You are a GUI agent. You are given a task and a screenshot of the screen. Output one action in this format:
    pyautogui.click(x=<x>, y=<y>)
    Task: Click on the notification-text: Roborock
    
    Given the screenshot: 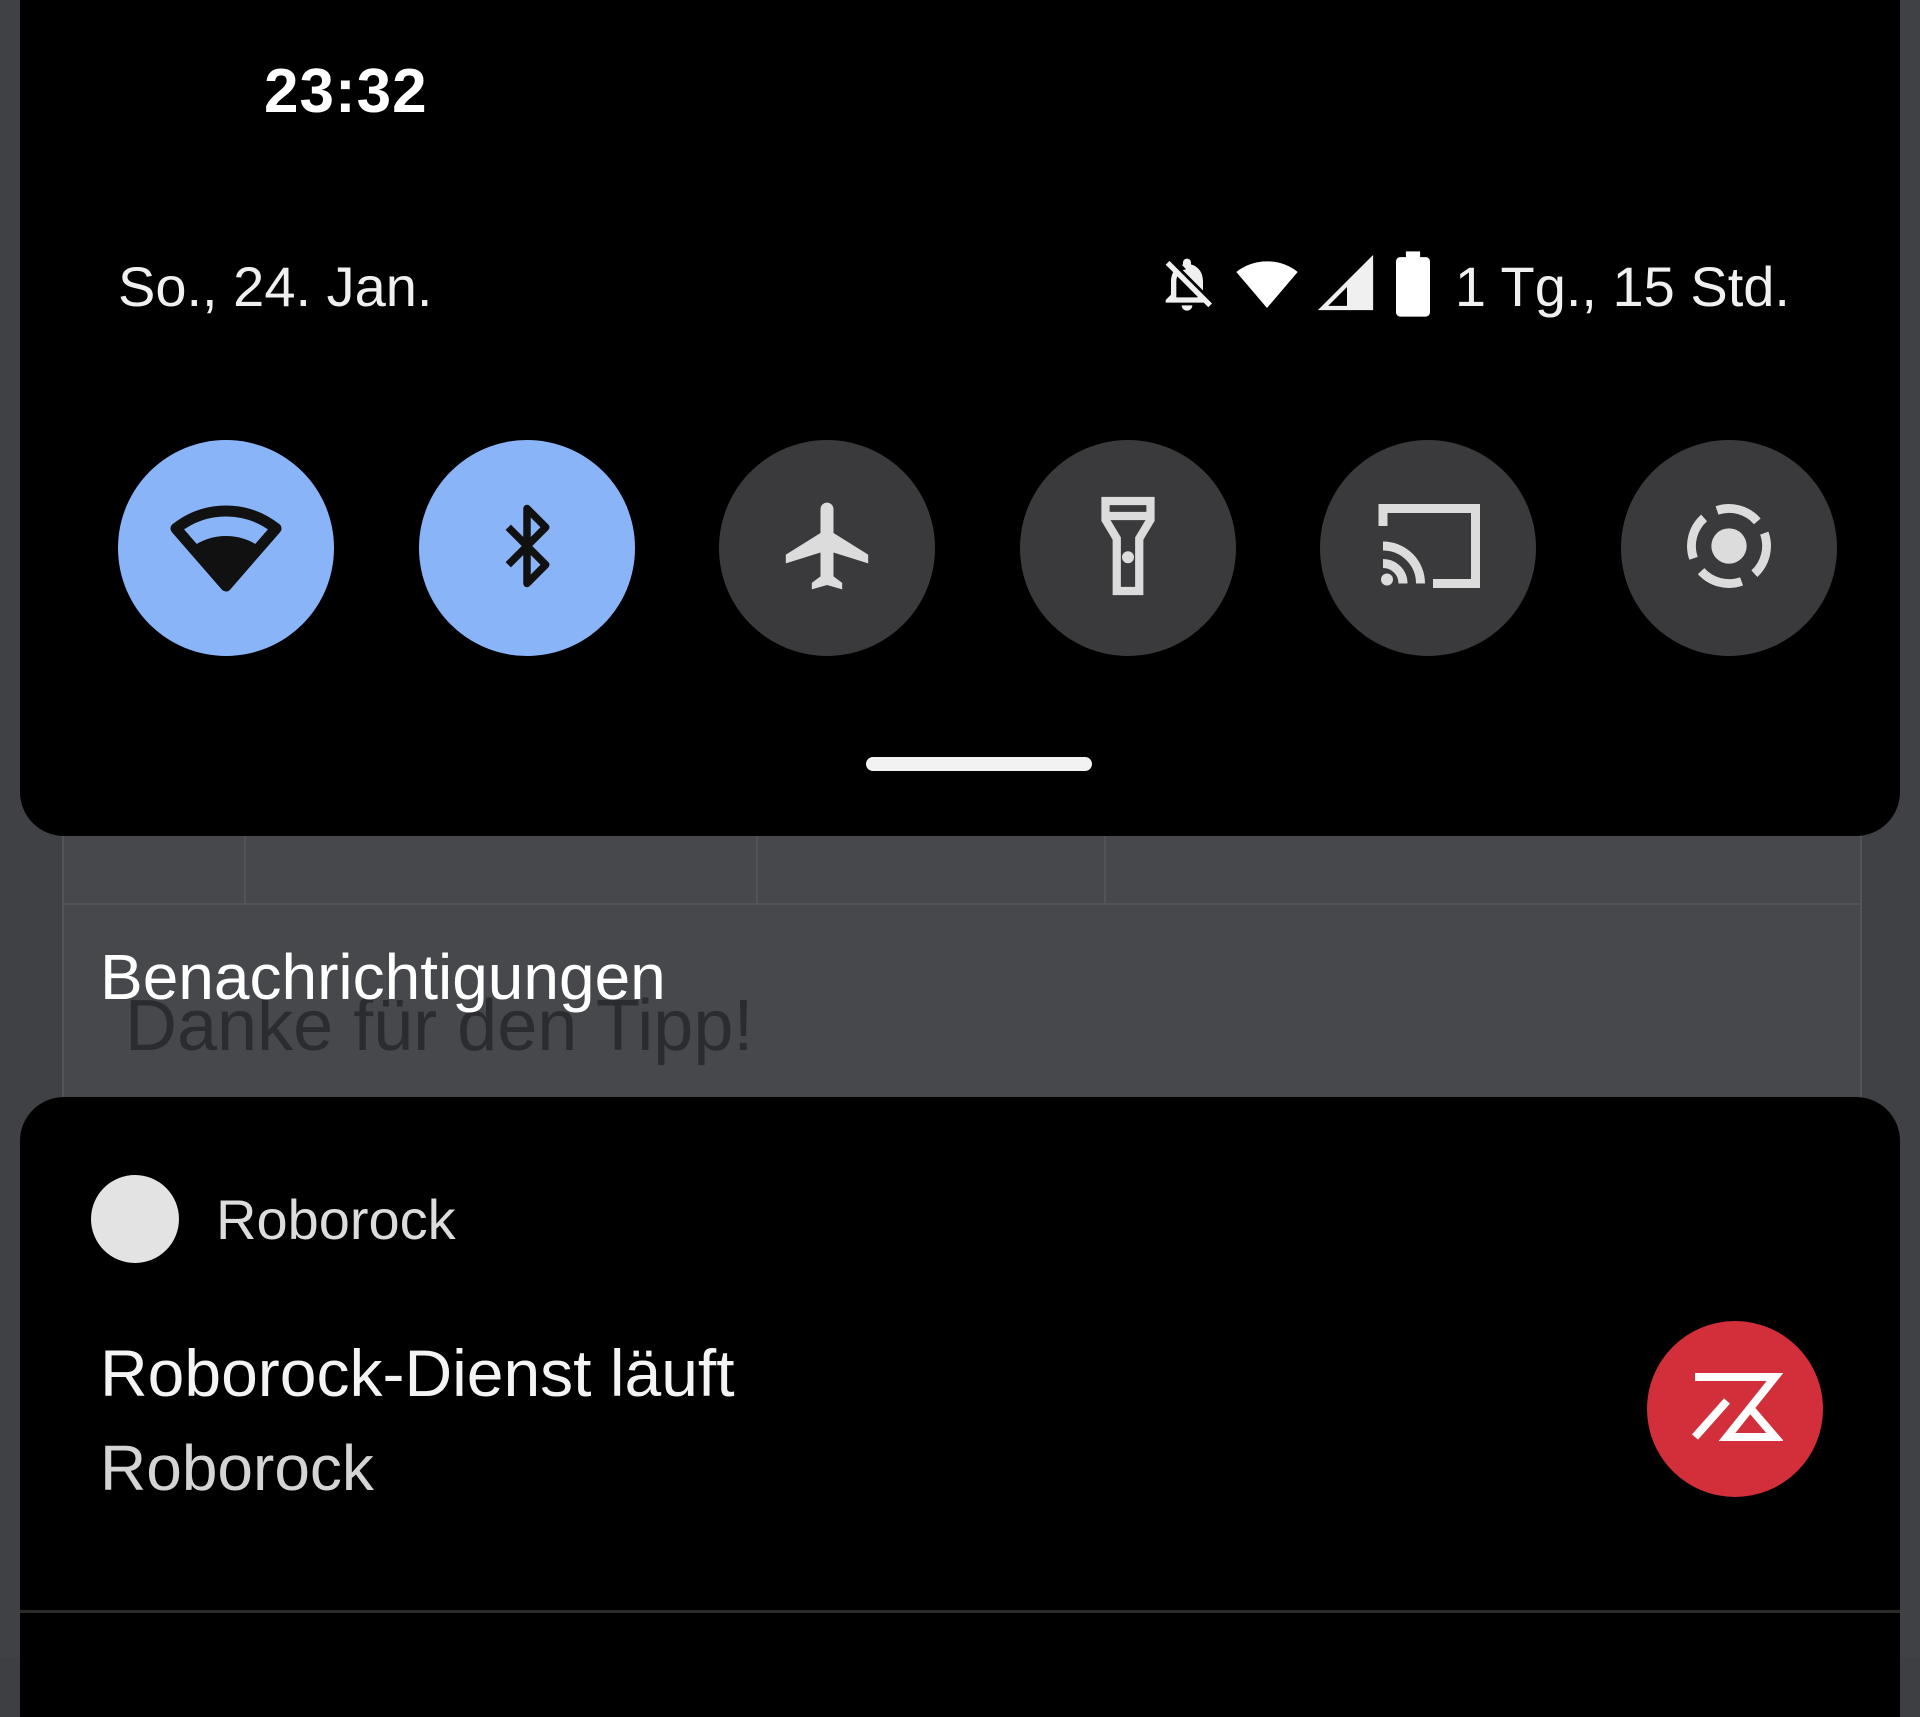 What is the action you would take?
    pyautogui.click(x=237, y=1468)
    